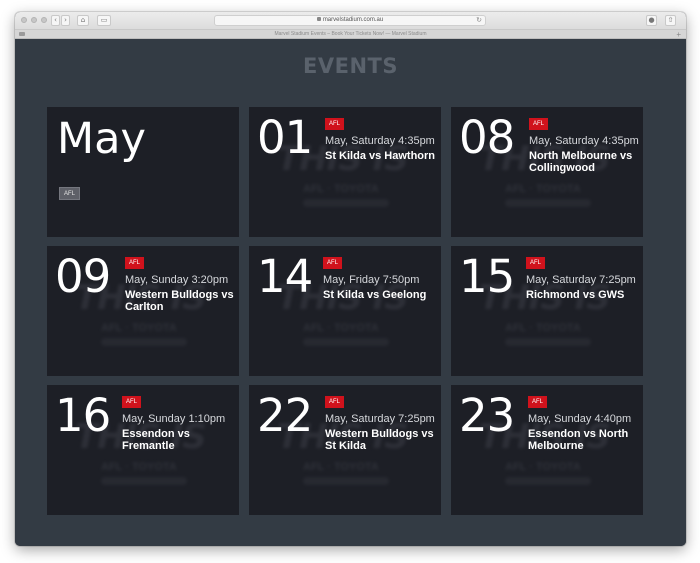 The image size is (700, 563). I want to click on category-filter-badge: AFL, so click(70, 193).